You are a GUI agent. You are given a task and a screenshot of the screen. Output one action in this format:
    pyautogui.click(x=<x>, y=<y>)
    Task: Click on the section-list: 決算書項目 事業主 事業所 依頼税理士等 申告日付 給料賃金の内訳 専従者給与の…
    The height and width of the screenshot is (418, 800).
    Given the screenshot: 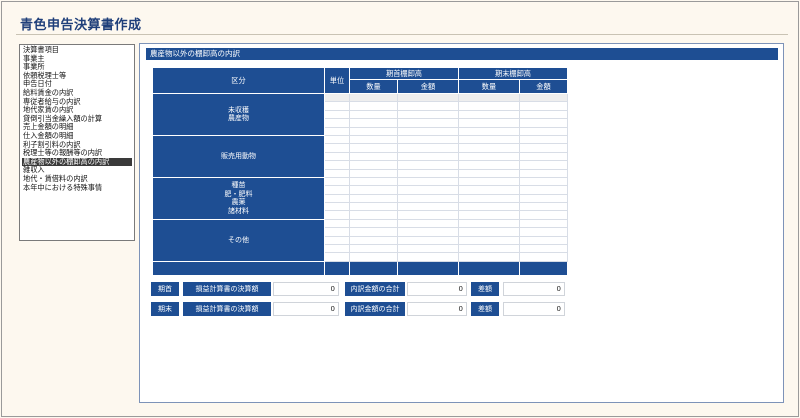 What is the action you would take?
    pyautogui.click(x=77, y=142)
    